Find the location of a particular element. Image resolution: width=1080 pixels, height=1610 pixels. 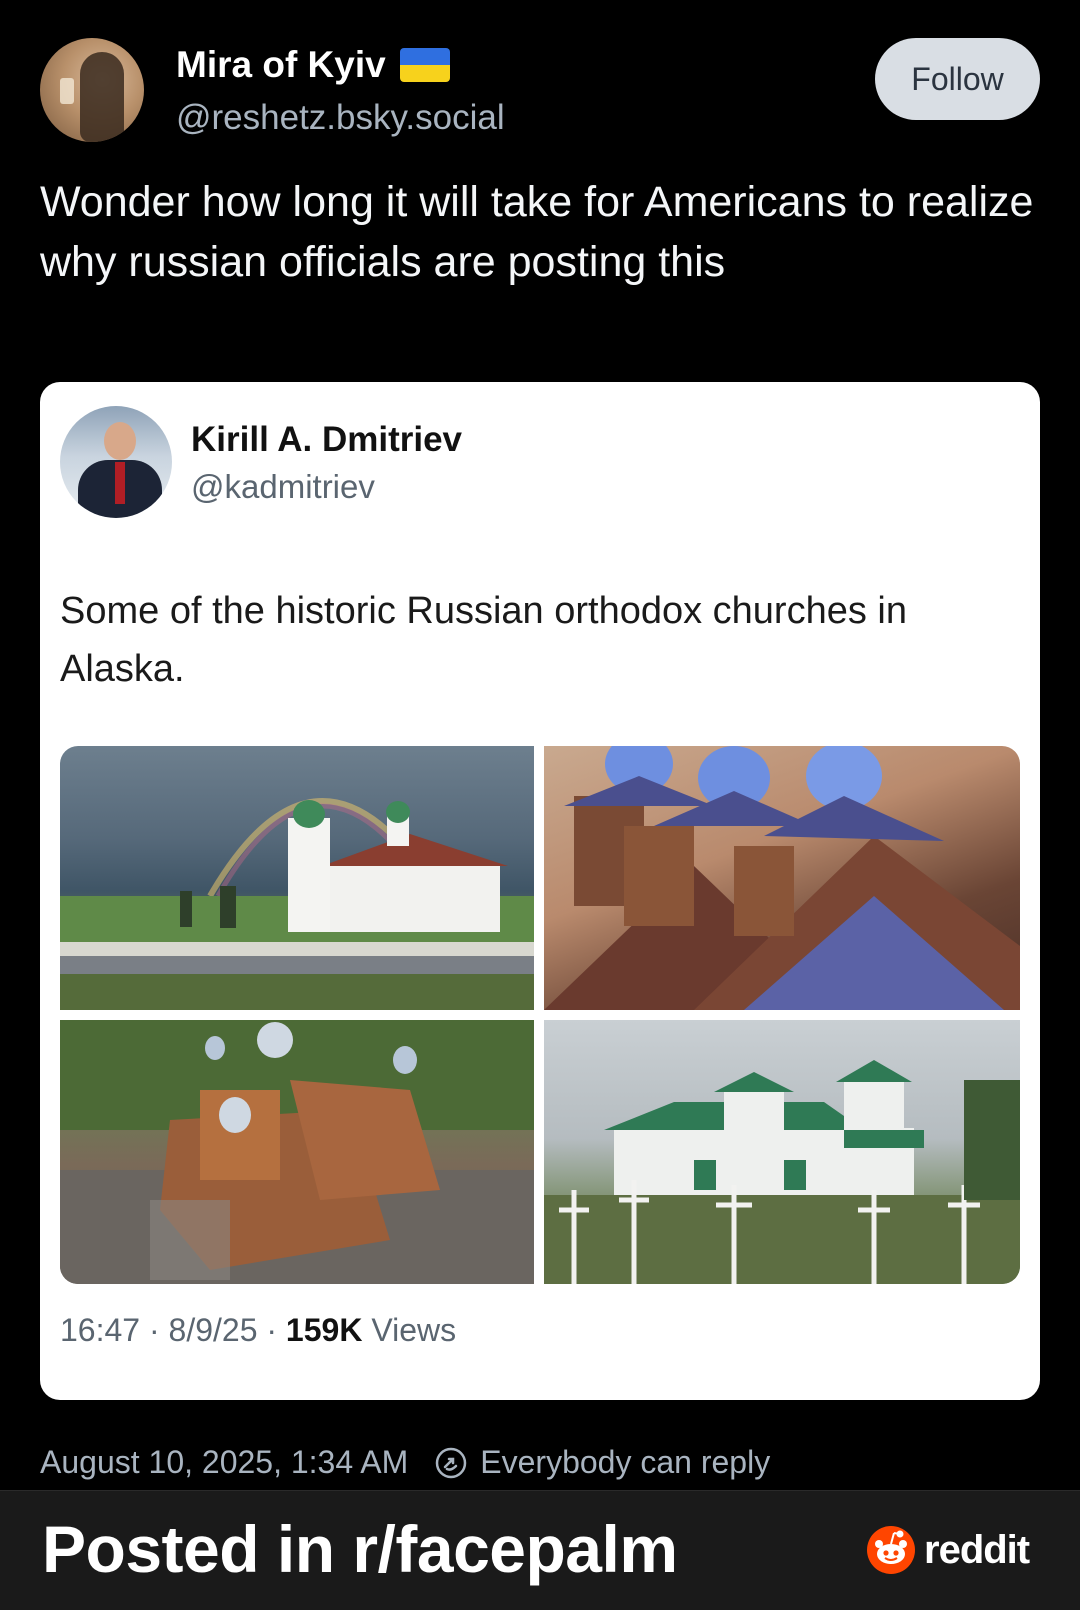

avatar-silhouette is located at coordinates (102, 97).